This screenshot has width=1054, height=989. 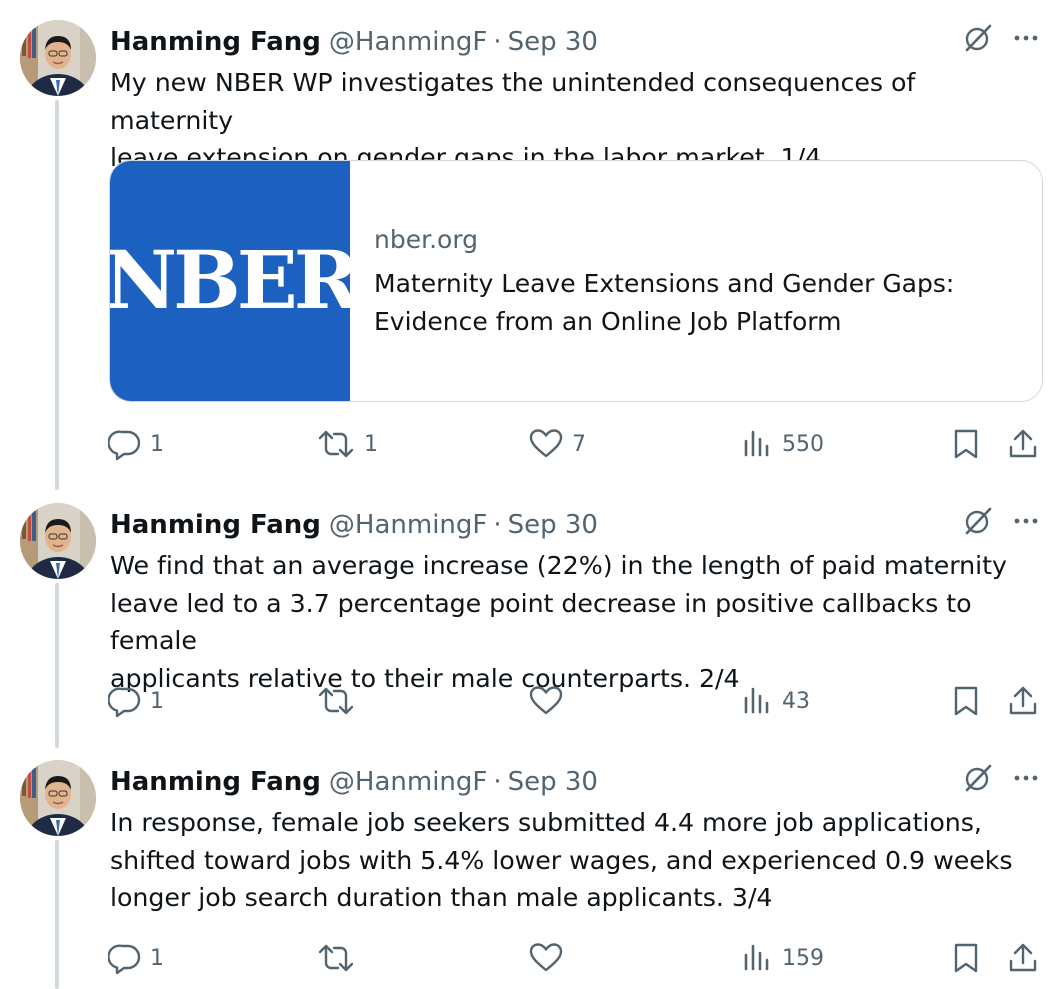 I want to click on views-button: 550, so click(x=782, y=444).